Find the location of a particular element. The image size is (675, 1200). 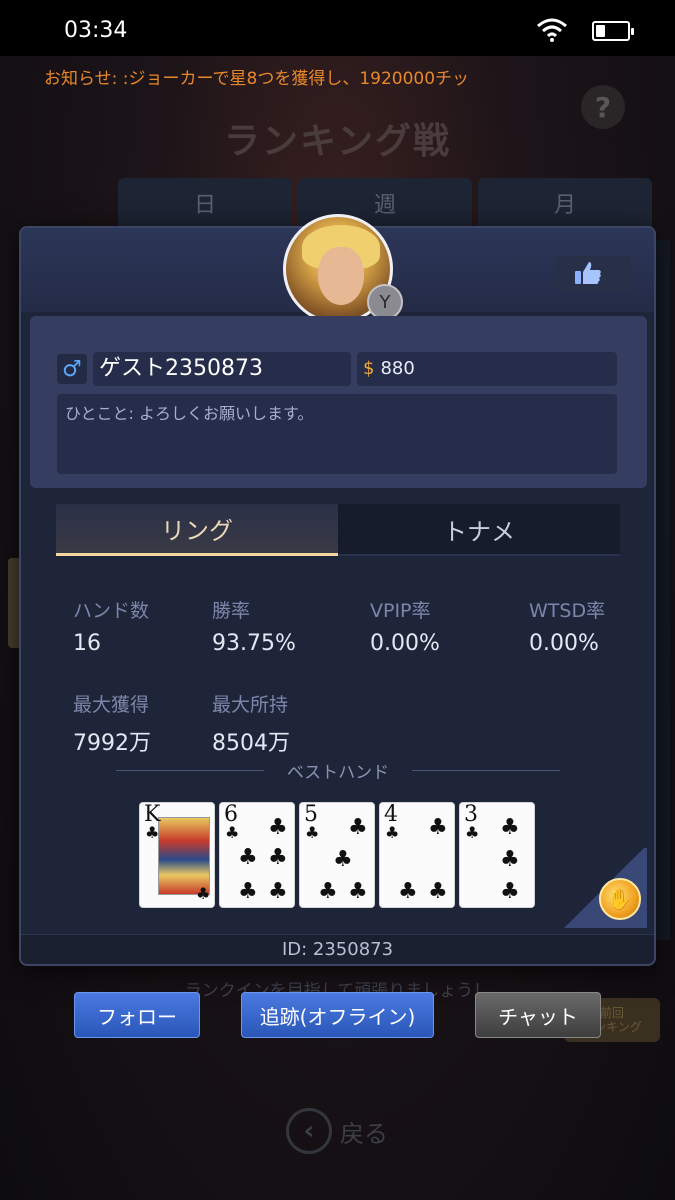

stat-value: 93.75% is located at coordinates (254, 643).